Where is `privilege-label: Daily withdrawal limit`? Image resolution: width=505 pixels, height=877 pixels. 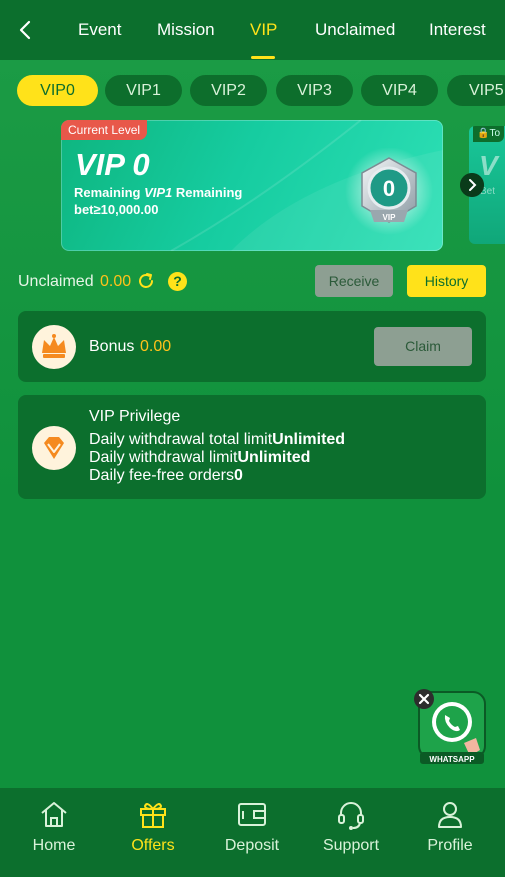 privilege-label: Daily withdrawal limit is located at coordinates (163, 457).